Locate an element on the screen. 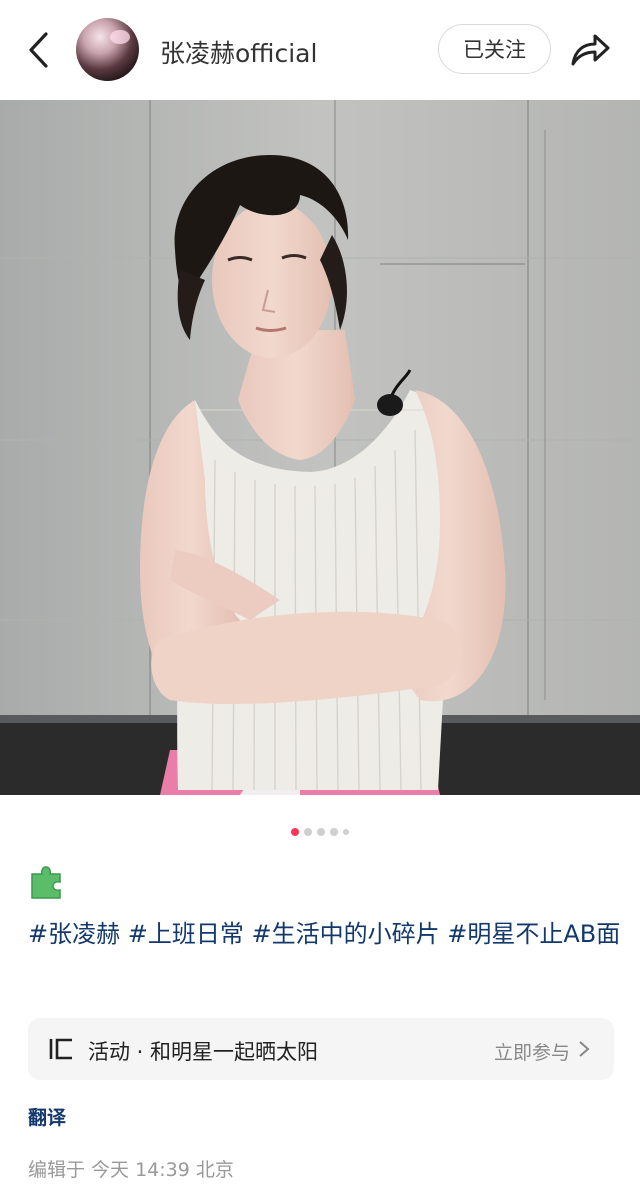  activity-bracket-icon is located at coordinates (60, 1049).